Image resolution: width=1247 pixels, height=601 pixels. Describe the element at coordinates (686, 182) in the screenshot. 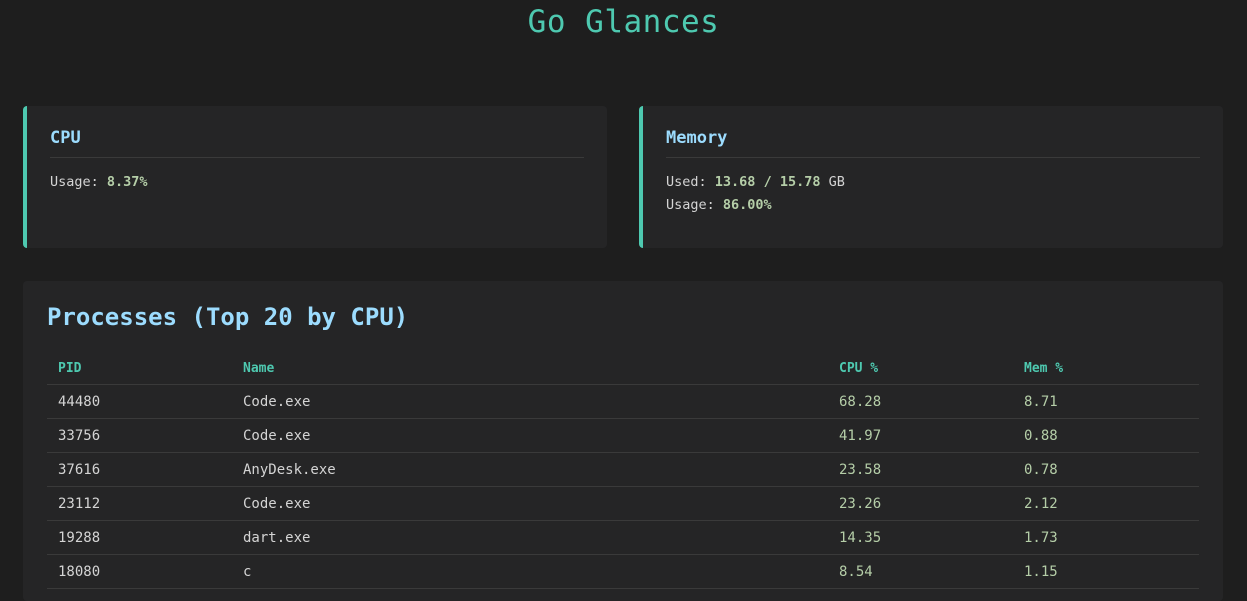

I see `memory-used-label: Used:` at that location.